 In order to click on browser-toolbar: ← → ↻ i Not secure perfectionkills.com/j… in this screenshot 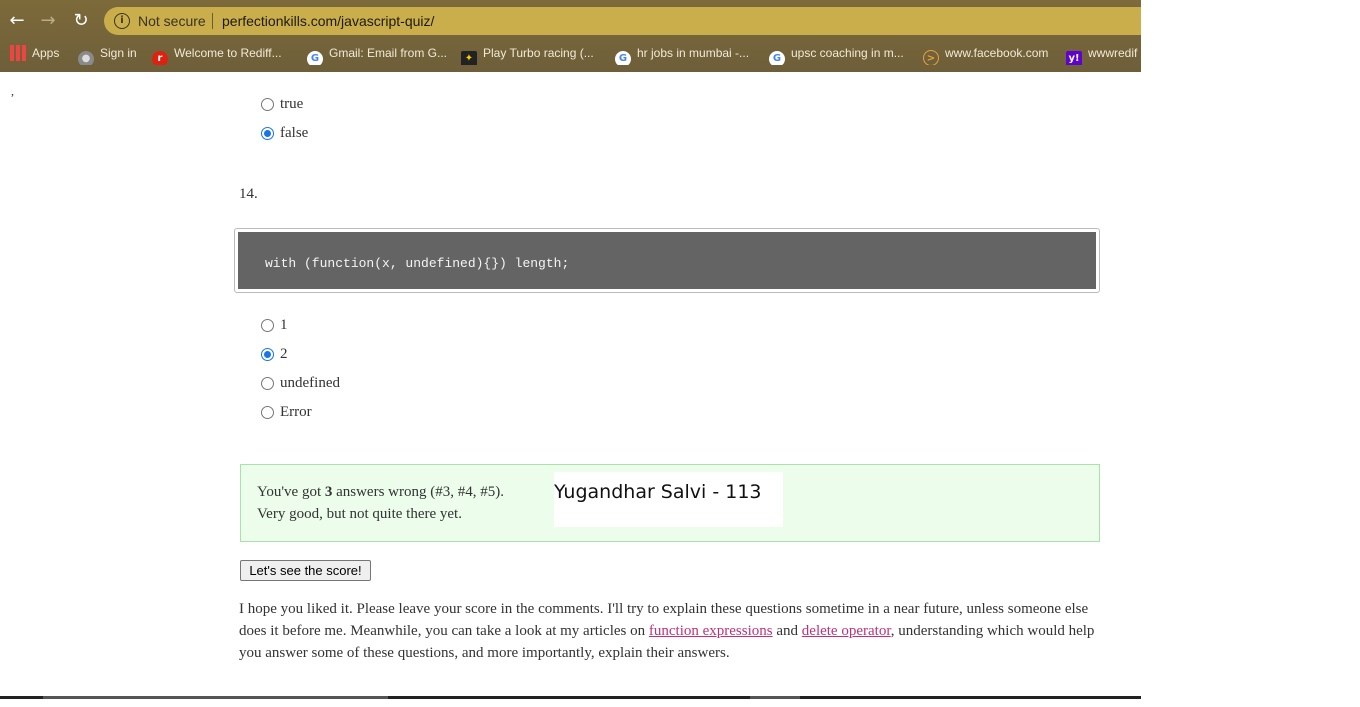, I will do `click(570, 21)`.